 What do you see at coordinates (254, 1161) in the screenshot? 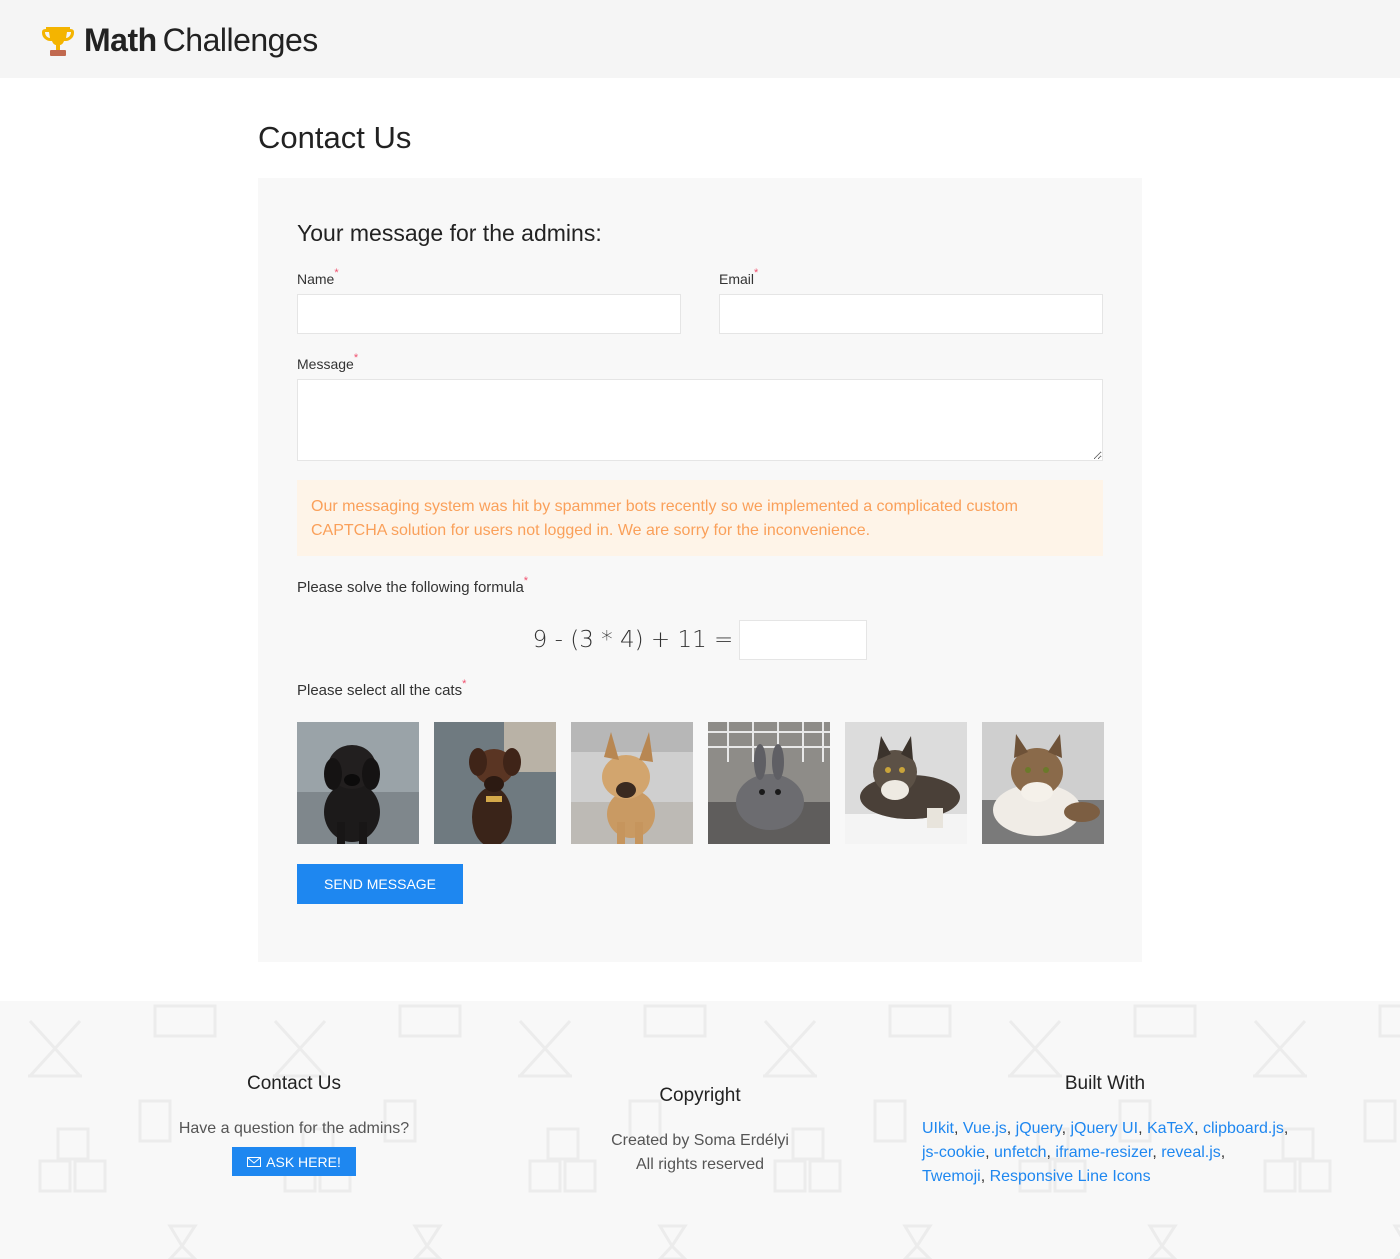
I see `envelope-icon` at bounding box center [254, 1161].